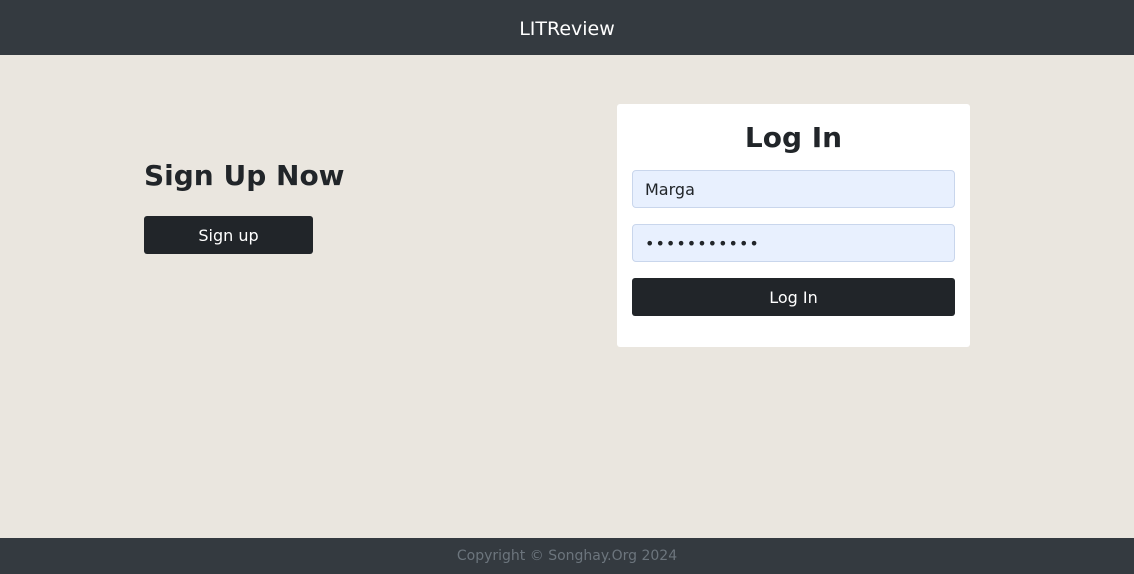  I want to click on copyright-text: Copyright © Songhay.Org 2024, so click(567, 556).